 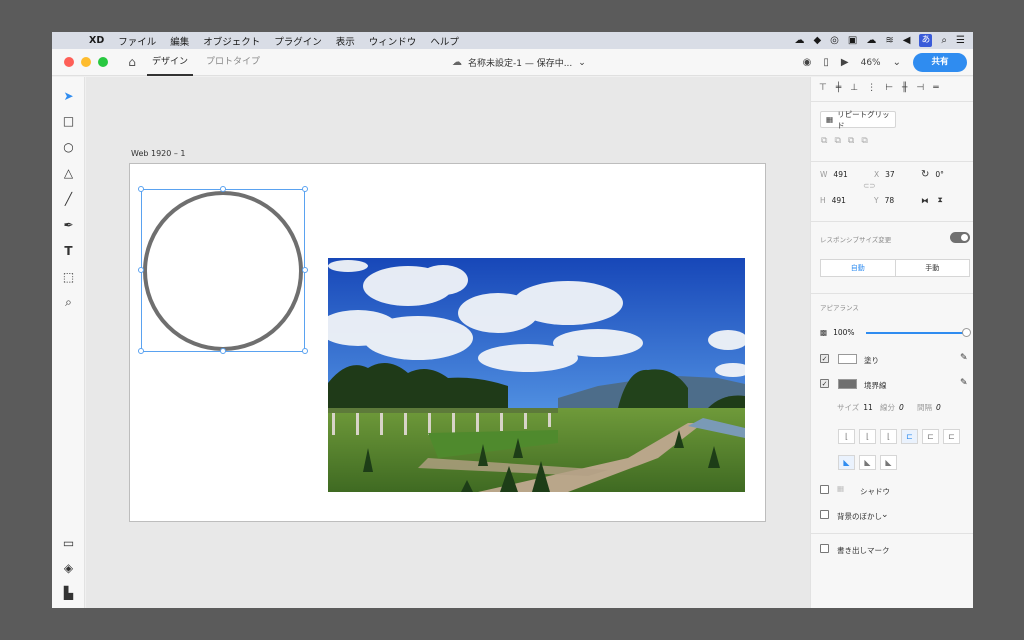 I want to click on line-tool-icon: ╱, so click(x=68, y=198).